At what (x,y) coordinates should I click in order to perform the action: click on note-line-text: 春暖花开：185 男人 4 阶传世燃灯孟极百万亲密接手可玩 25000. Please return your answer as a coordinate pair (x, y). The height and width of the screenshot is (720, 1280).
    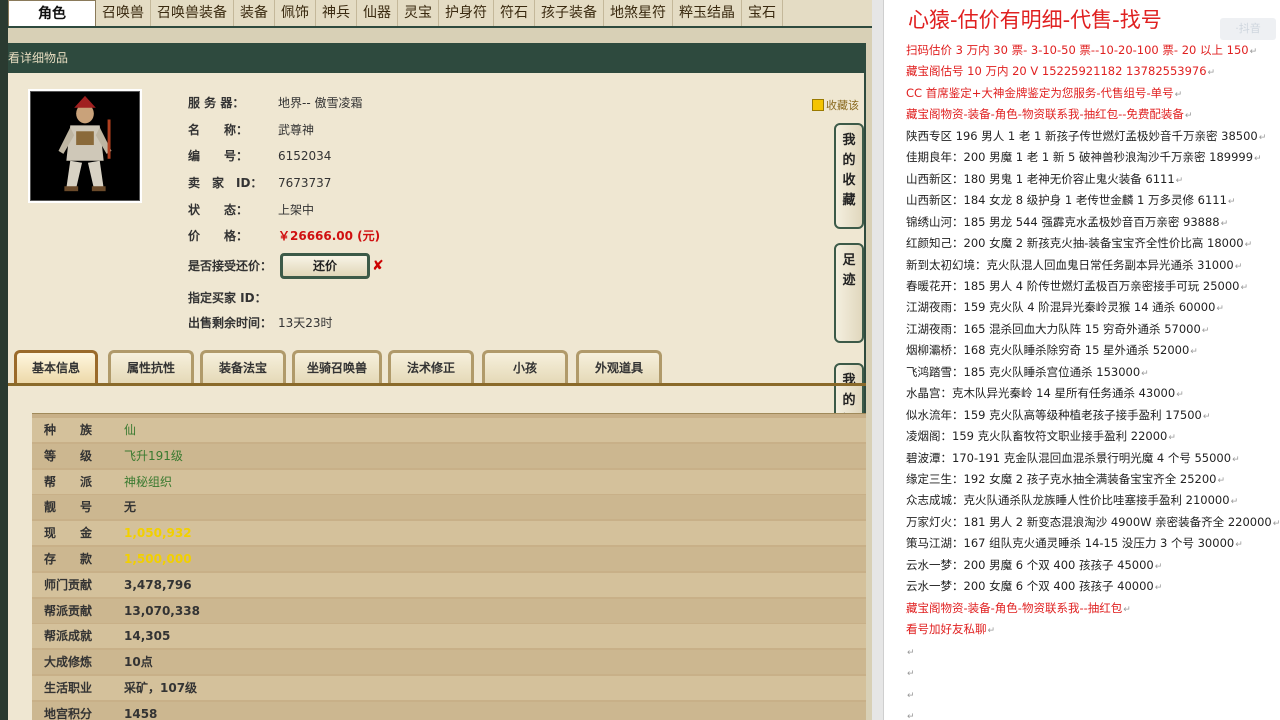
    Looking at the image, I should click on (1073, 285).